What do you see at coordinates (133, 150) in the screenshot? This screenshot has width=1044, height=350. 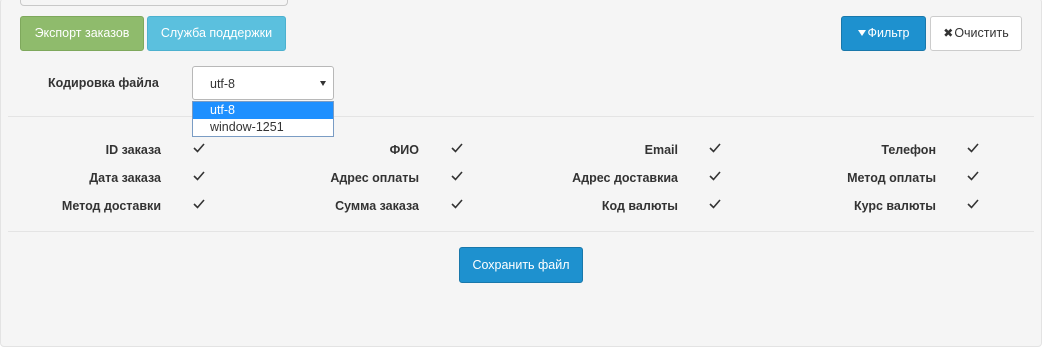 I see `field-label: ID заказа` at bounding box center [133, 150].